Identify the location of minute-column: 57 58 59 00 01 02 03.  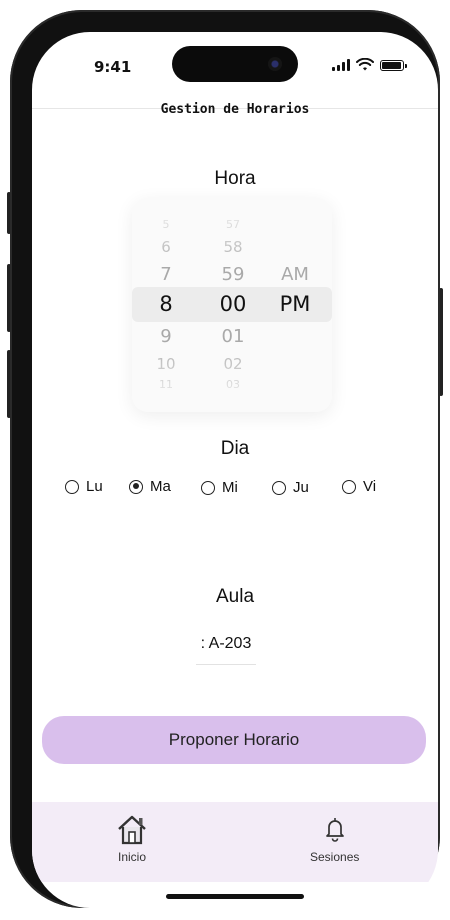
(233, 305).